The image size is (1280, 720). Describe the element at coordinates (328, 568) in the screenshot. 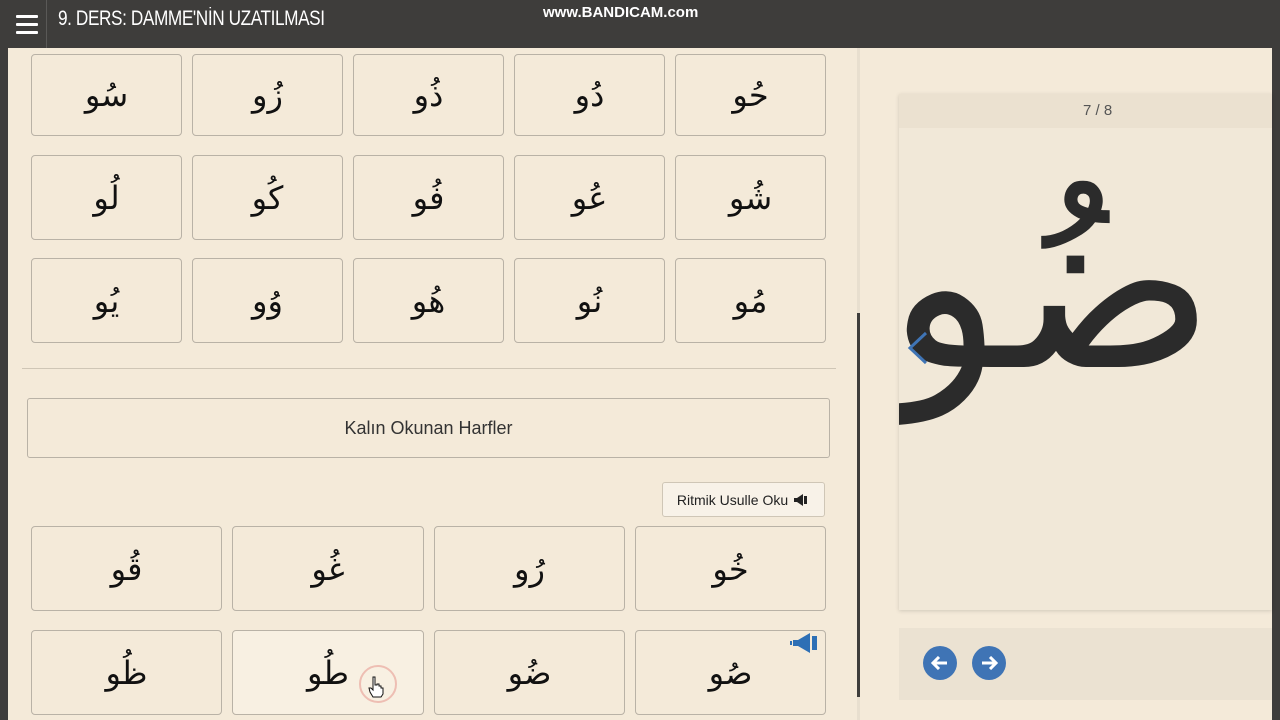

I see `letter-card: غُو` at that location.